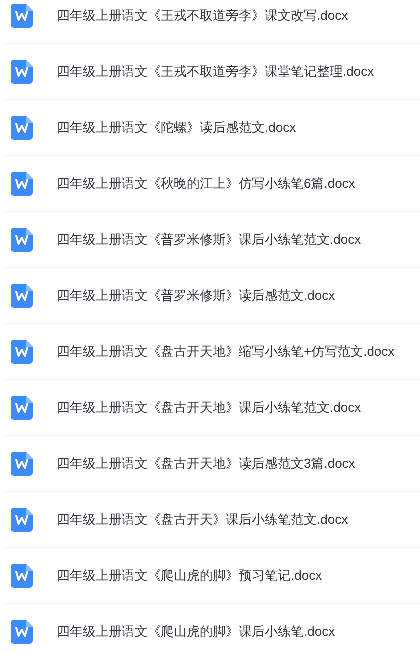 The height and width of the screenshot is (653, 420). I want to click on file-name: 四年级上册语文《普罗米修斯》读后感范文.docx, so click(196, 296).